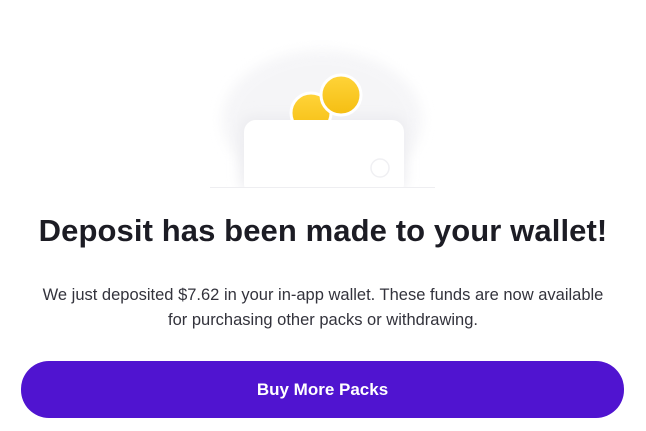 The width and height of the screenshot is (646, 431). What do you see at coordinates (322, 119) in the screenshot?
I see `wallet-with-coins-icon` at bounding box center [322, 119].